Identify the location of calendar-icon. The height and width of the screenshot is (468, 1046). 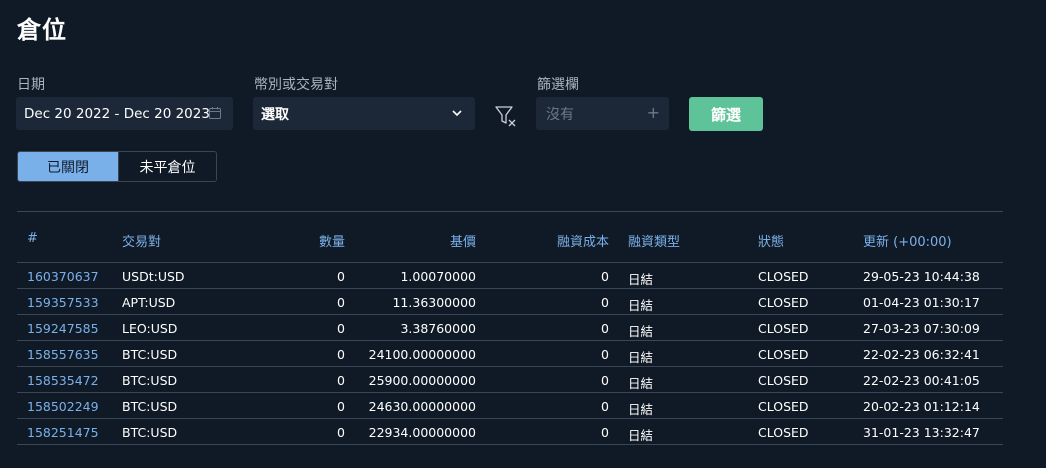
(215, 113).